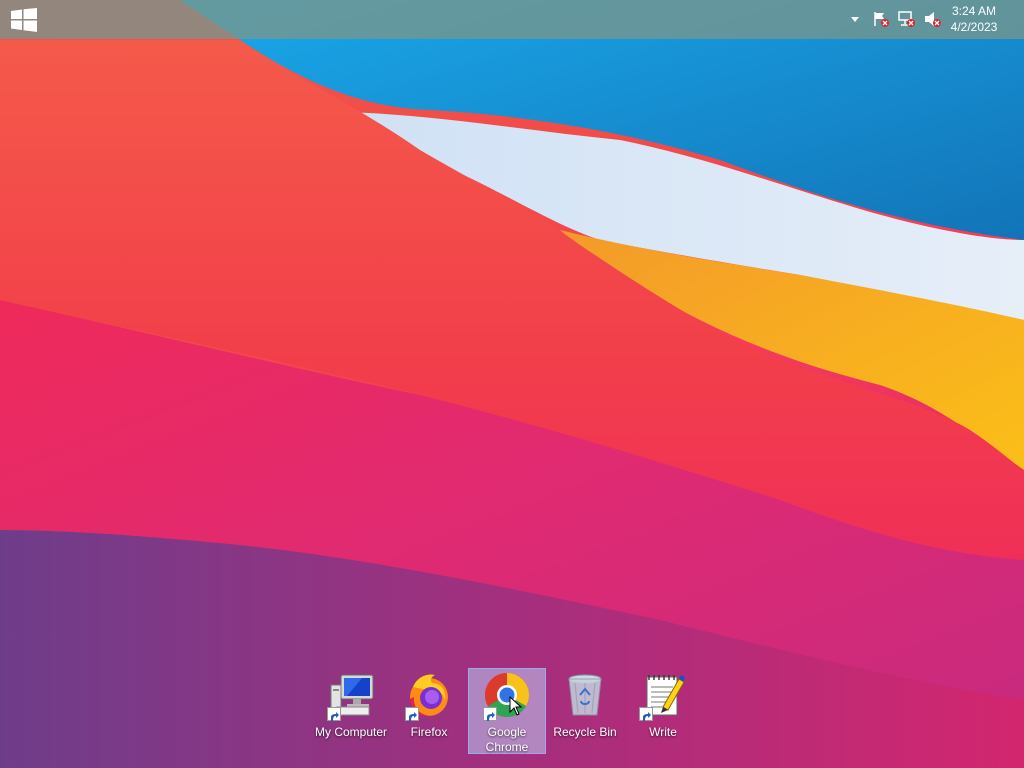 This screenshot has width=1024, height=768. I want to click on desktop-icon-my-computer: My Computer, so click(351, 711).